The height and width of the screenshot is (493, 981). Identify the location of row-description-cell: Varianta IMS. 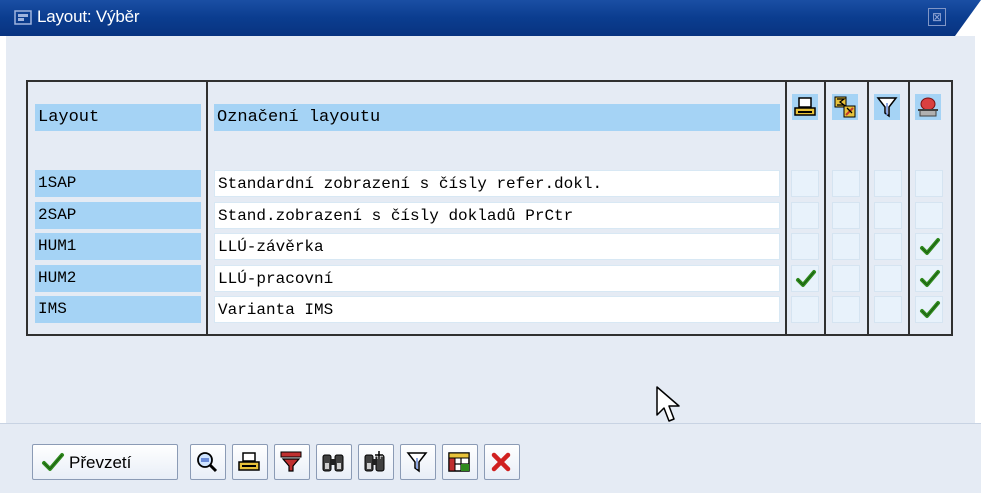
(497, 309).